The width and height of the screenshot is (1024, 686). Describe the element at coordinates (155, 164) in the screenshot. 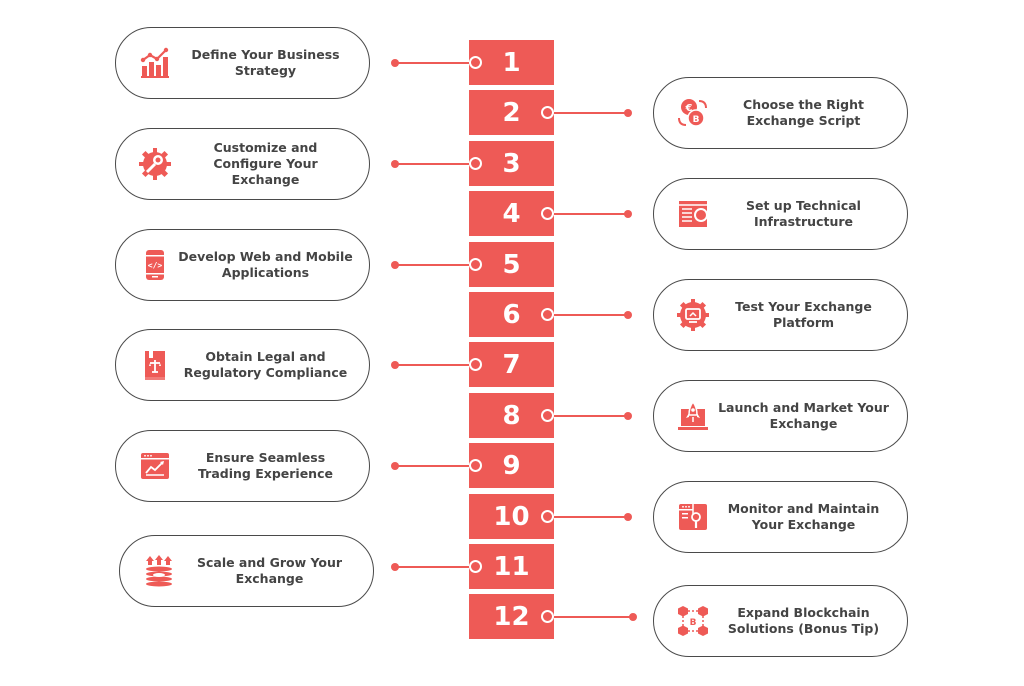

I see `wrench-gear-icon` at that location.